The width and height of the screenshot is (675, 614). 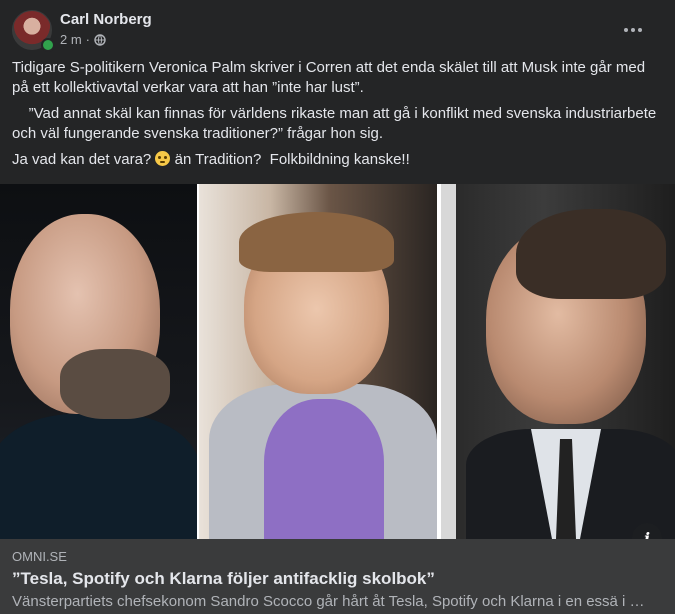 What do you see at coordinates (48, 45) in the screenshot?
I see `online-status-indicator` at bounding box center [48, 45].